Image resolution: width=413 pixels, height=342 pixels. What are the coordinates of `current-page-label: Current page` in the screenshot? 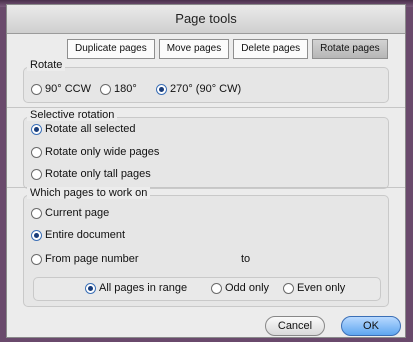 It's located at (77, 213).